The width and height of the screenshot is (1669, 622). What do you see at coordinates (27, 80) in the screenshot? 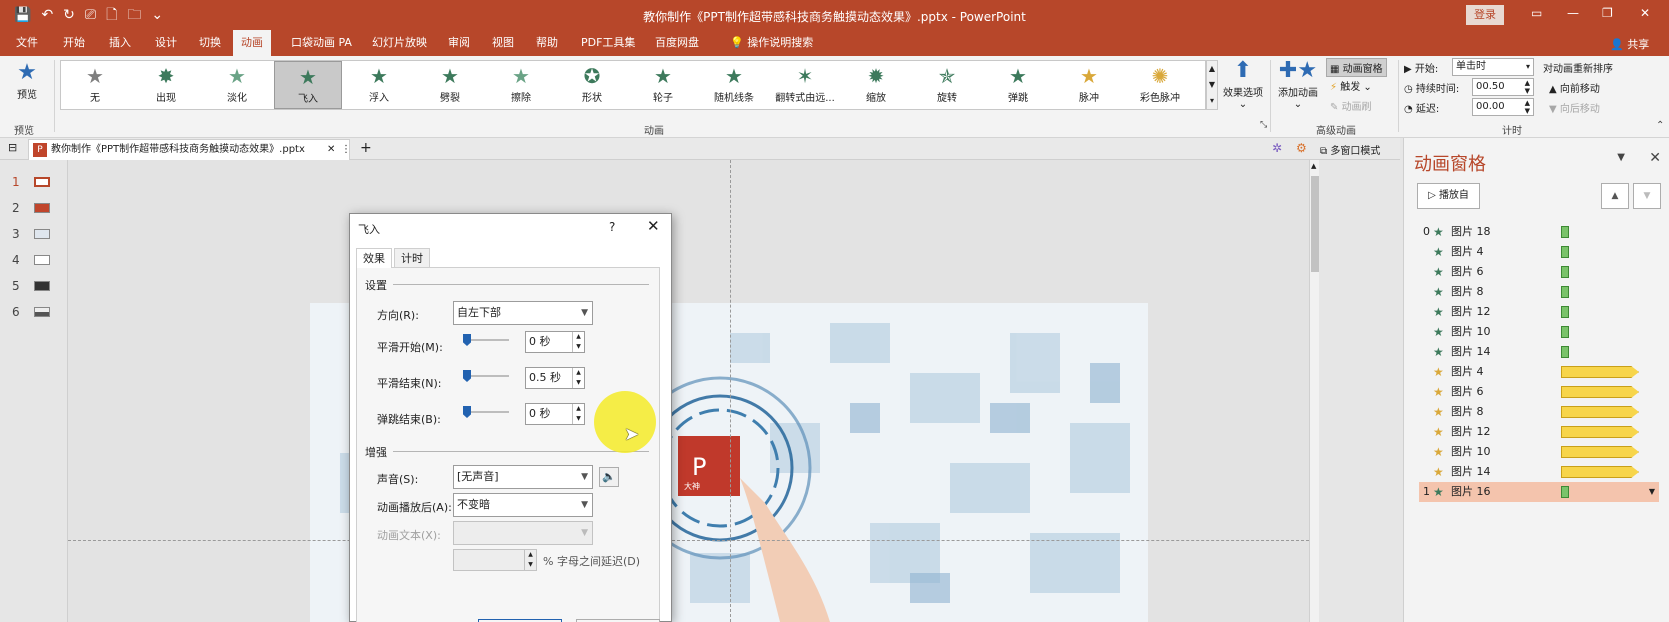
I see `preview-button: ★ 预览` at bounding box center [27, 80].